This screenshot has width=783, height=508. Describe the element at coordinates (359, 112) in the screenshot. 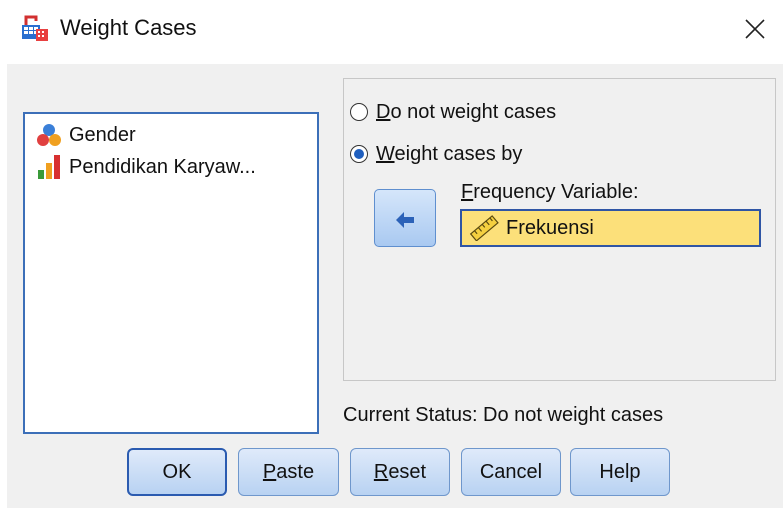

I see `radio-button` at that location.